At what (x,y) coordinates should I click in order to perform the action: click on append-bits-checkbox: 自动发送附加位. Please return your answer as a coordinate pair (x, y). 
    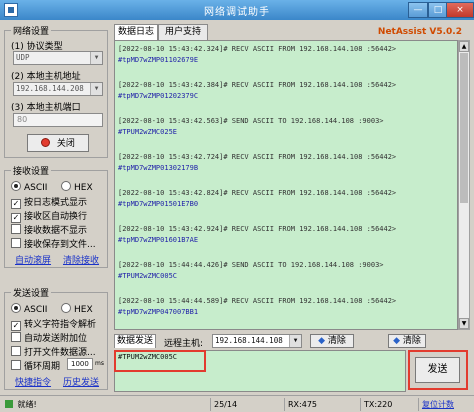
    Looking at the image, I should click on (49, 337).